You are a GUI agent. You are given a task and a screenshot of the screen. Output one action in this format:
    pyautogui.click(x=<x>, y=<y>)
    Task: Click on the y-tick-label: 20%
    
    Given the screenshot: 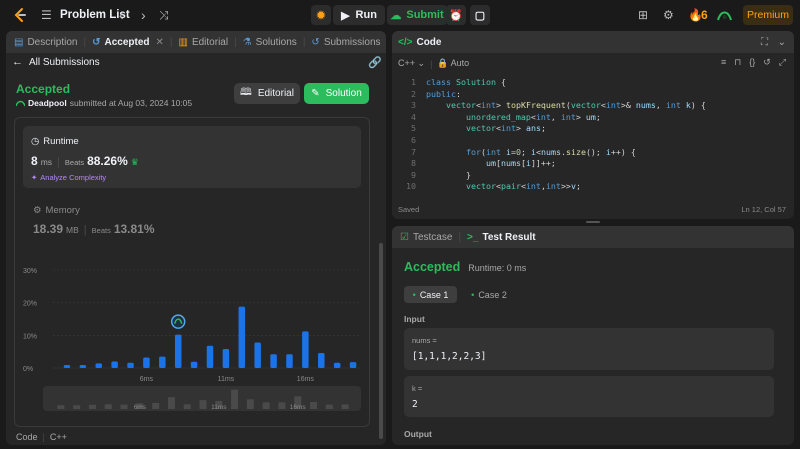 What is the action you would take?
    pyautogui.click(x=30, y=304)
    